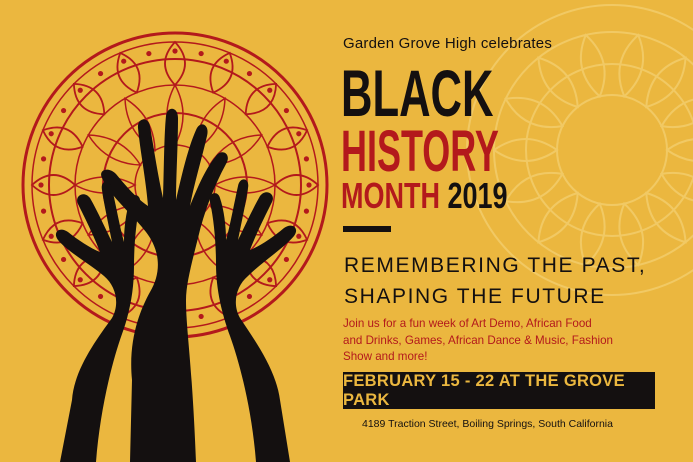  Describe the element at coordinates (475, 296) in the screenshot. I see `tagline-line-2: SHAPING THE FUTURE` at that location.